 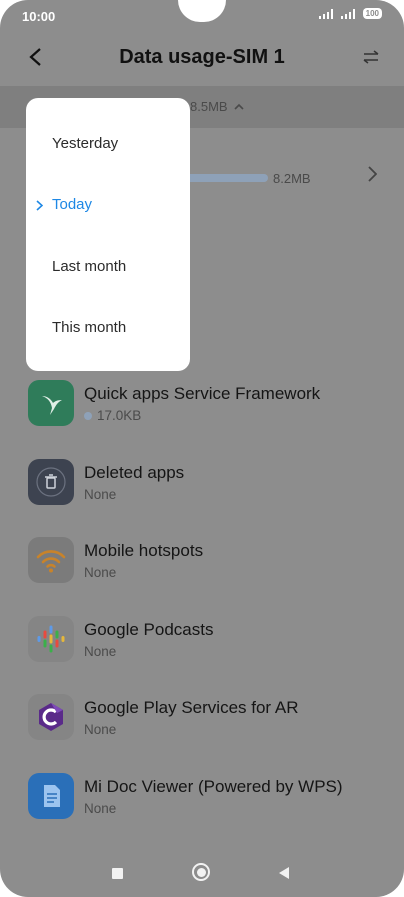 What do you see at coordinates (284, 873) in the screenshot?
I see `nav-back-button` at bounding box center [284, 873].